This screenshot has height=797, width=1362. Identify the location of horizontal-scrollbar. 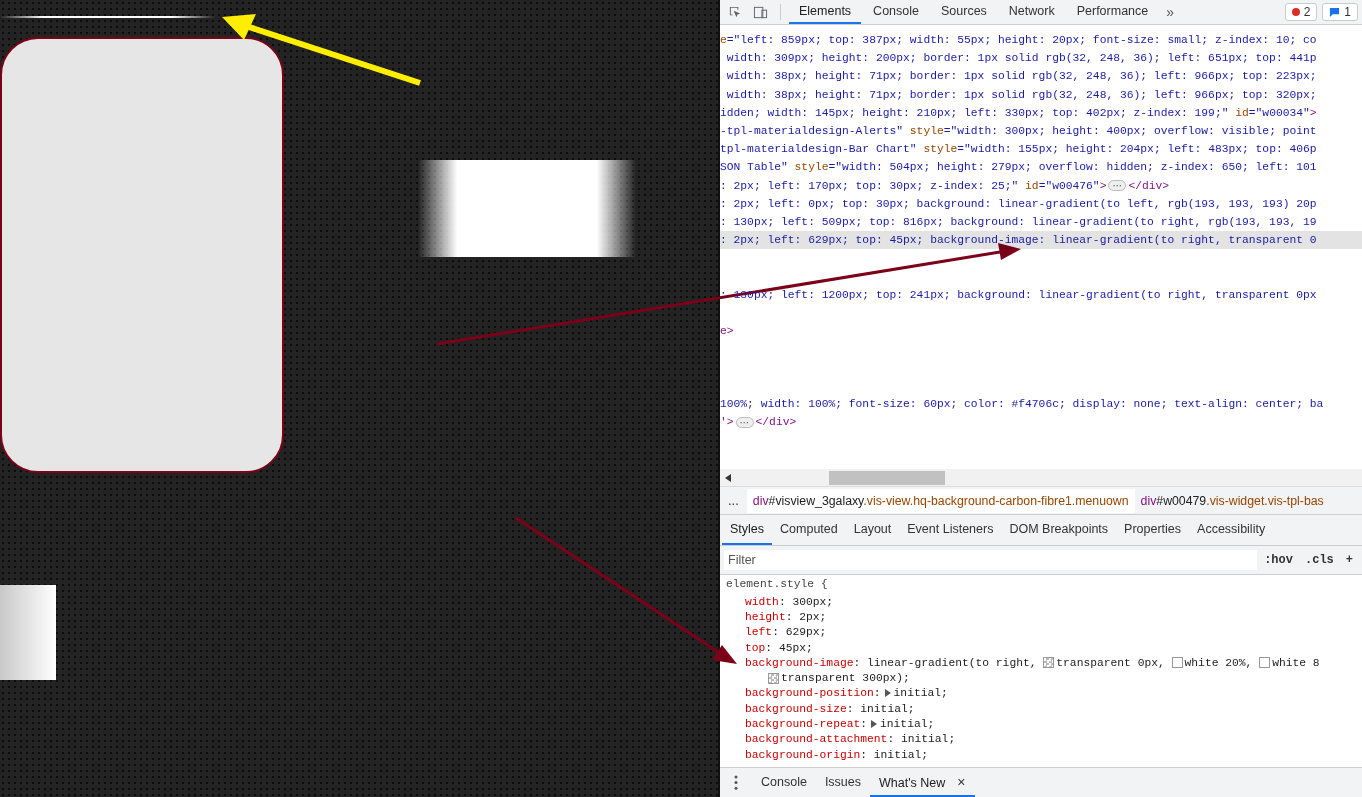
(1041, 478).